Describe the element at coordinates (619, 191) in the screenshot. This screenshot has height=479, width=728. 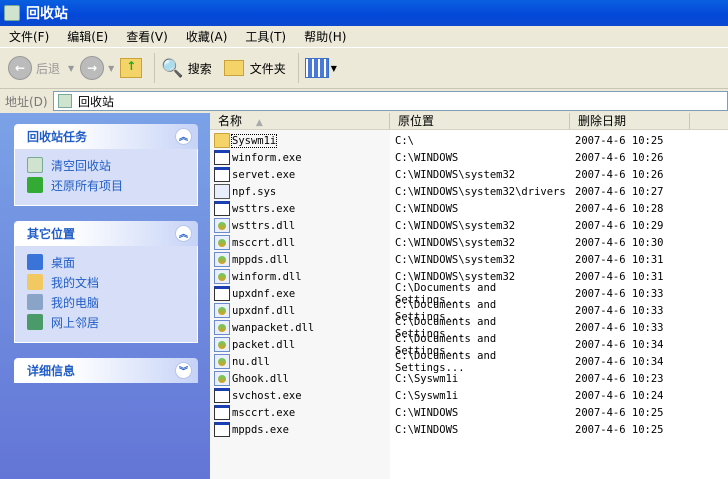
I see `file-deleted-date: 2007-4-6 10:27` at that location.